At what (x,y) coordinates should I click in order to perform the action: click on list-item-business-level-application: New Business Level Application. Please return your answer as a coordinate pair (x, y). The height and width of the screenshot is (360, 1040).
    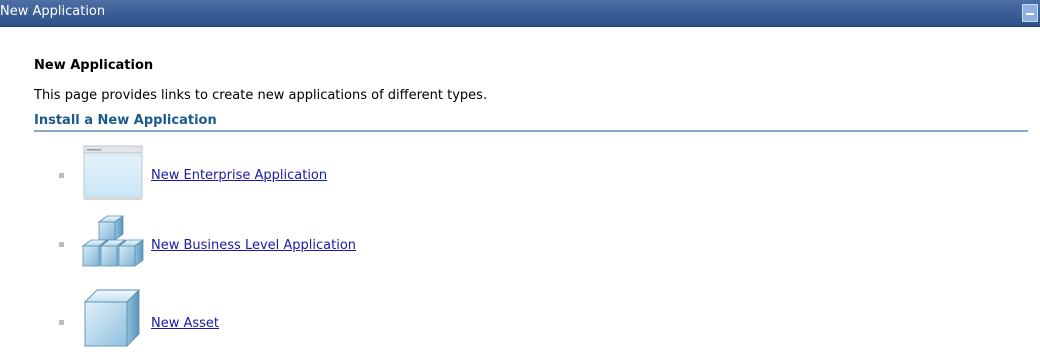
    Looking at the image, I should click on (284, 244).